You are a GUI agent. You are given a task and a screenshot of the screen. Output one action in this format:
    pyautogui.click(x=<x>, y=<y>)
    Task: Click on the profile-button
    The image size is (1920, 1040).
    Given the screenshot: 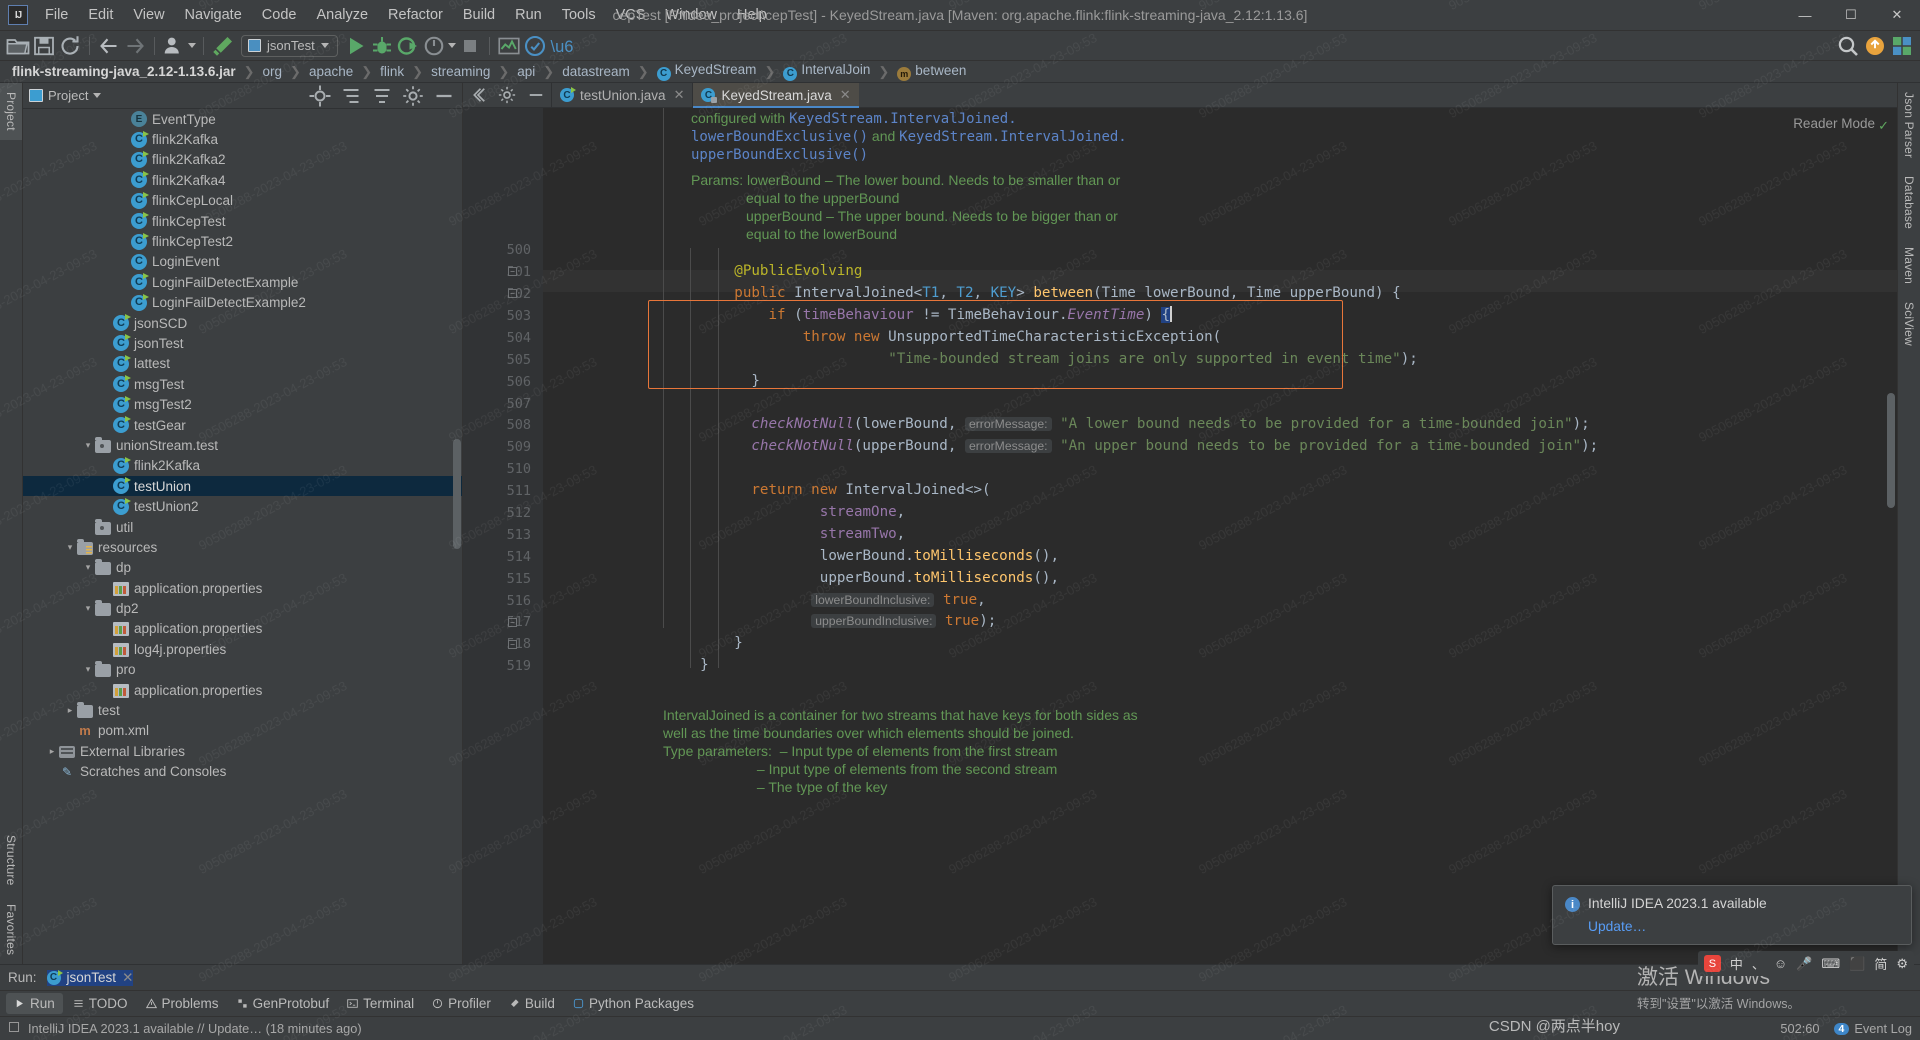 What is the action you would take?
    pyautogui.click(x=434, y=46)
    